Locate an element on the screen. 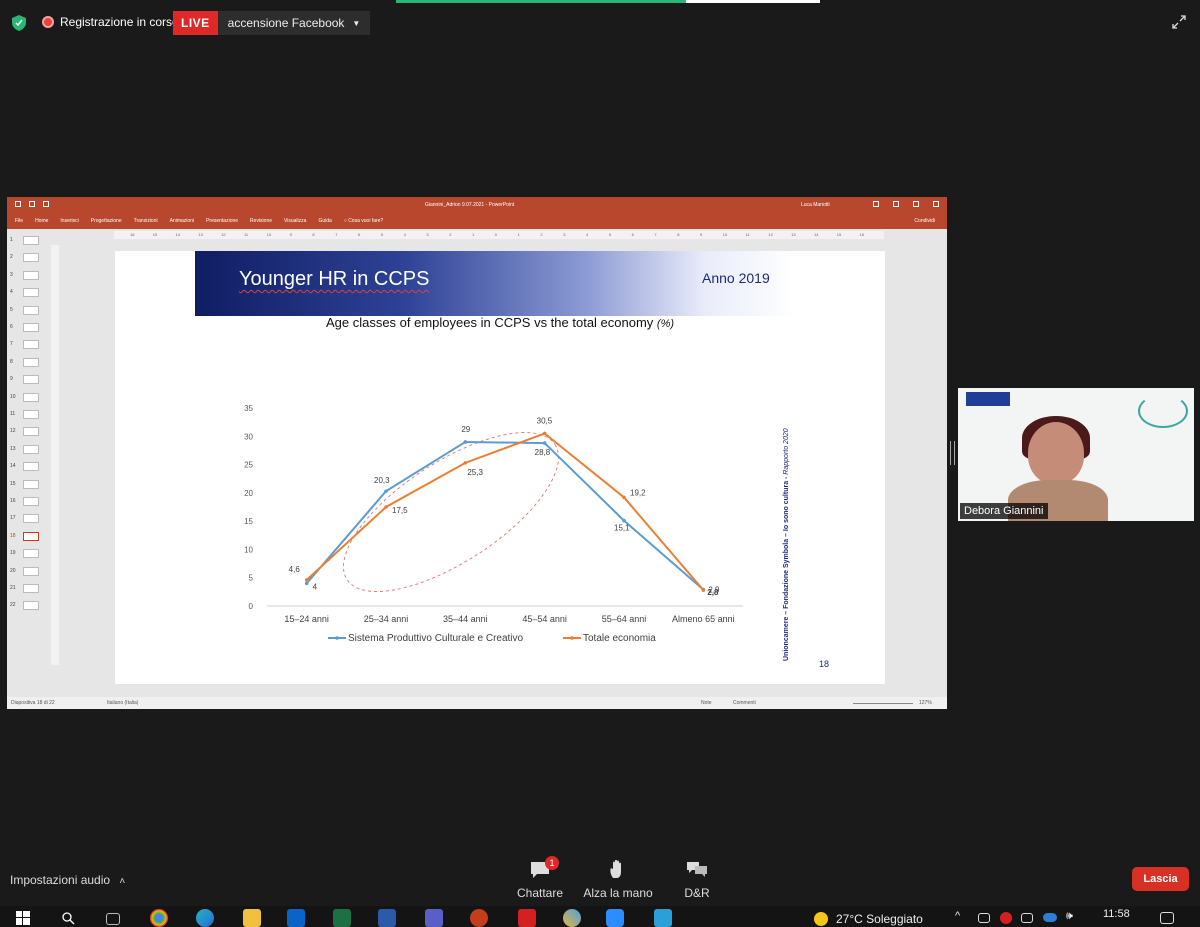  ruler-tick: 2 is located at coordinates (450, 234).